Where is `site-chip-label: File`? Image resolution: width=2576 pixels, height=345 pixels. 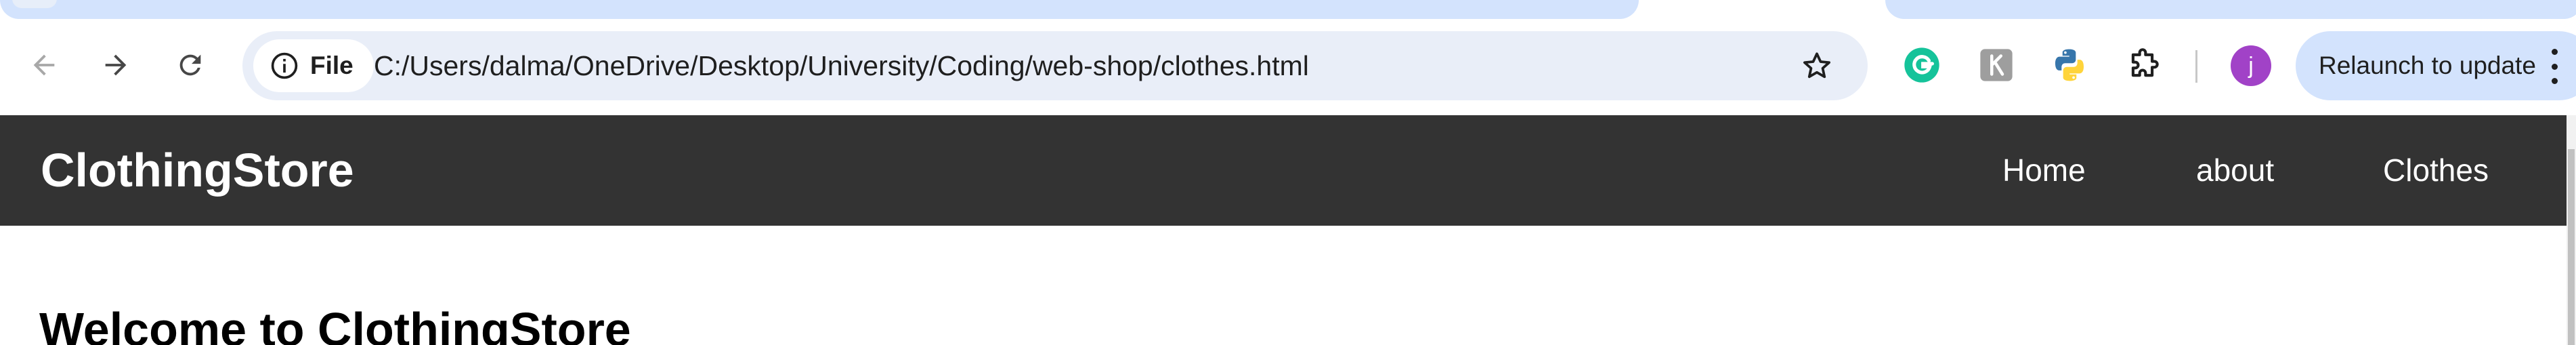
site-chip-label: File is located at coordinates (331, 66).